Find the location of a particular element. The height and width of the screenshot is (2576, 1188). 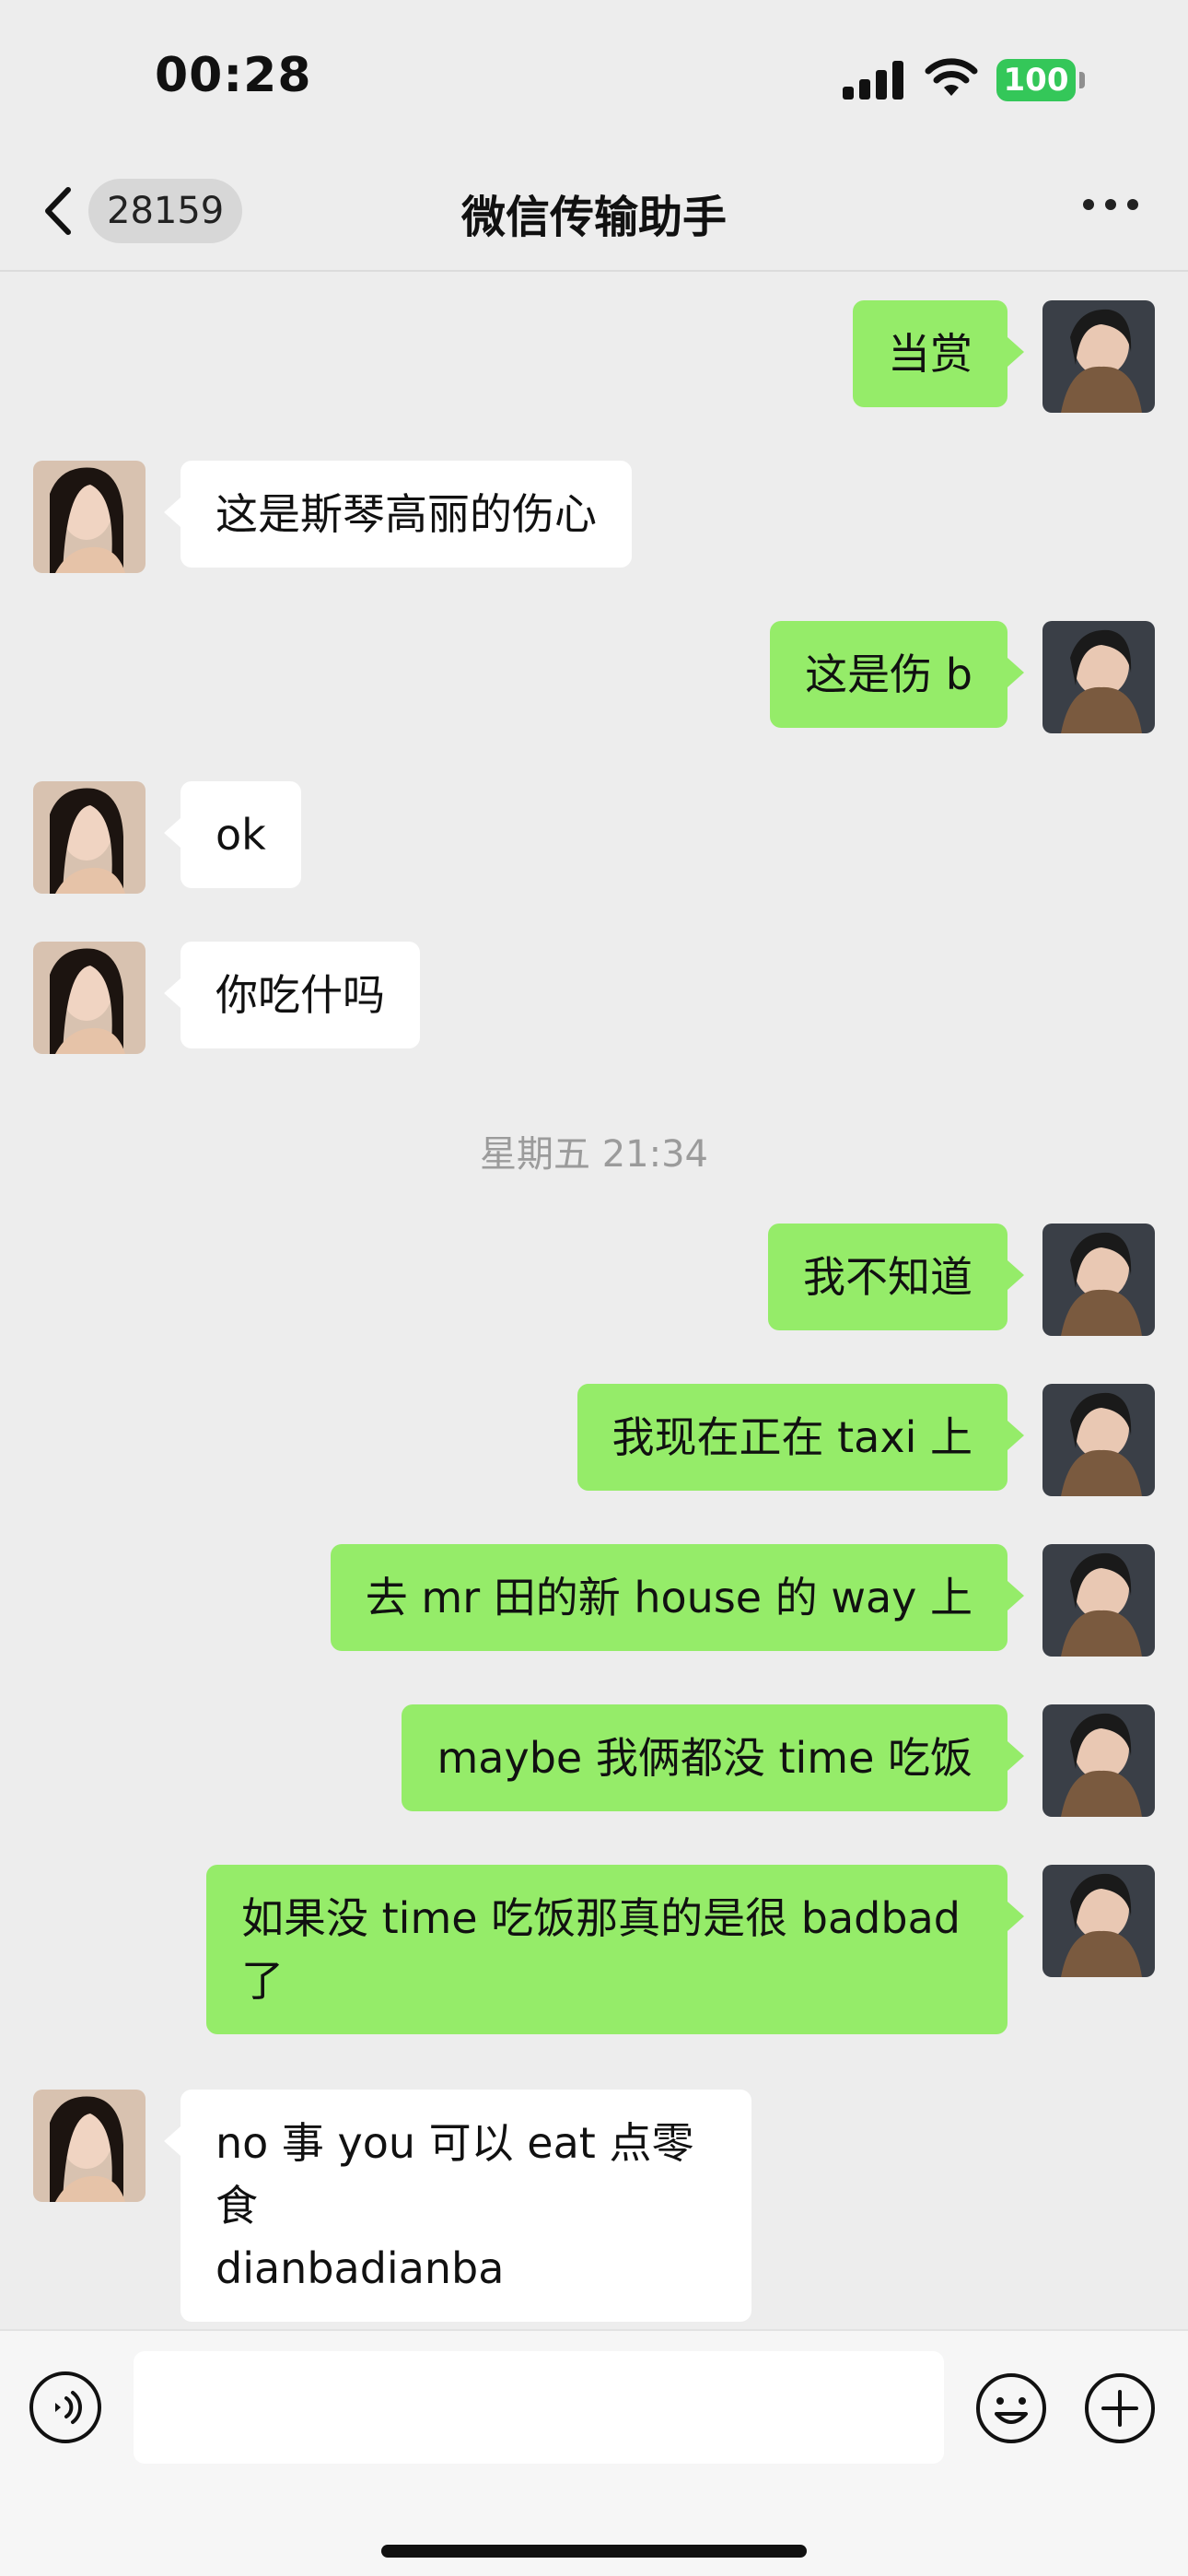

outgoing-message-bubble: 去 mr 田的新 house 的 way 上 is located at coordinates (677, 1597).